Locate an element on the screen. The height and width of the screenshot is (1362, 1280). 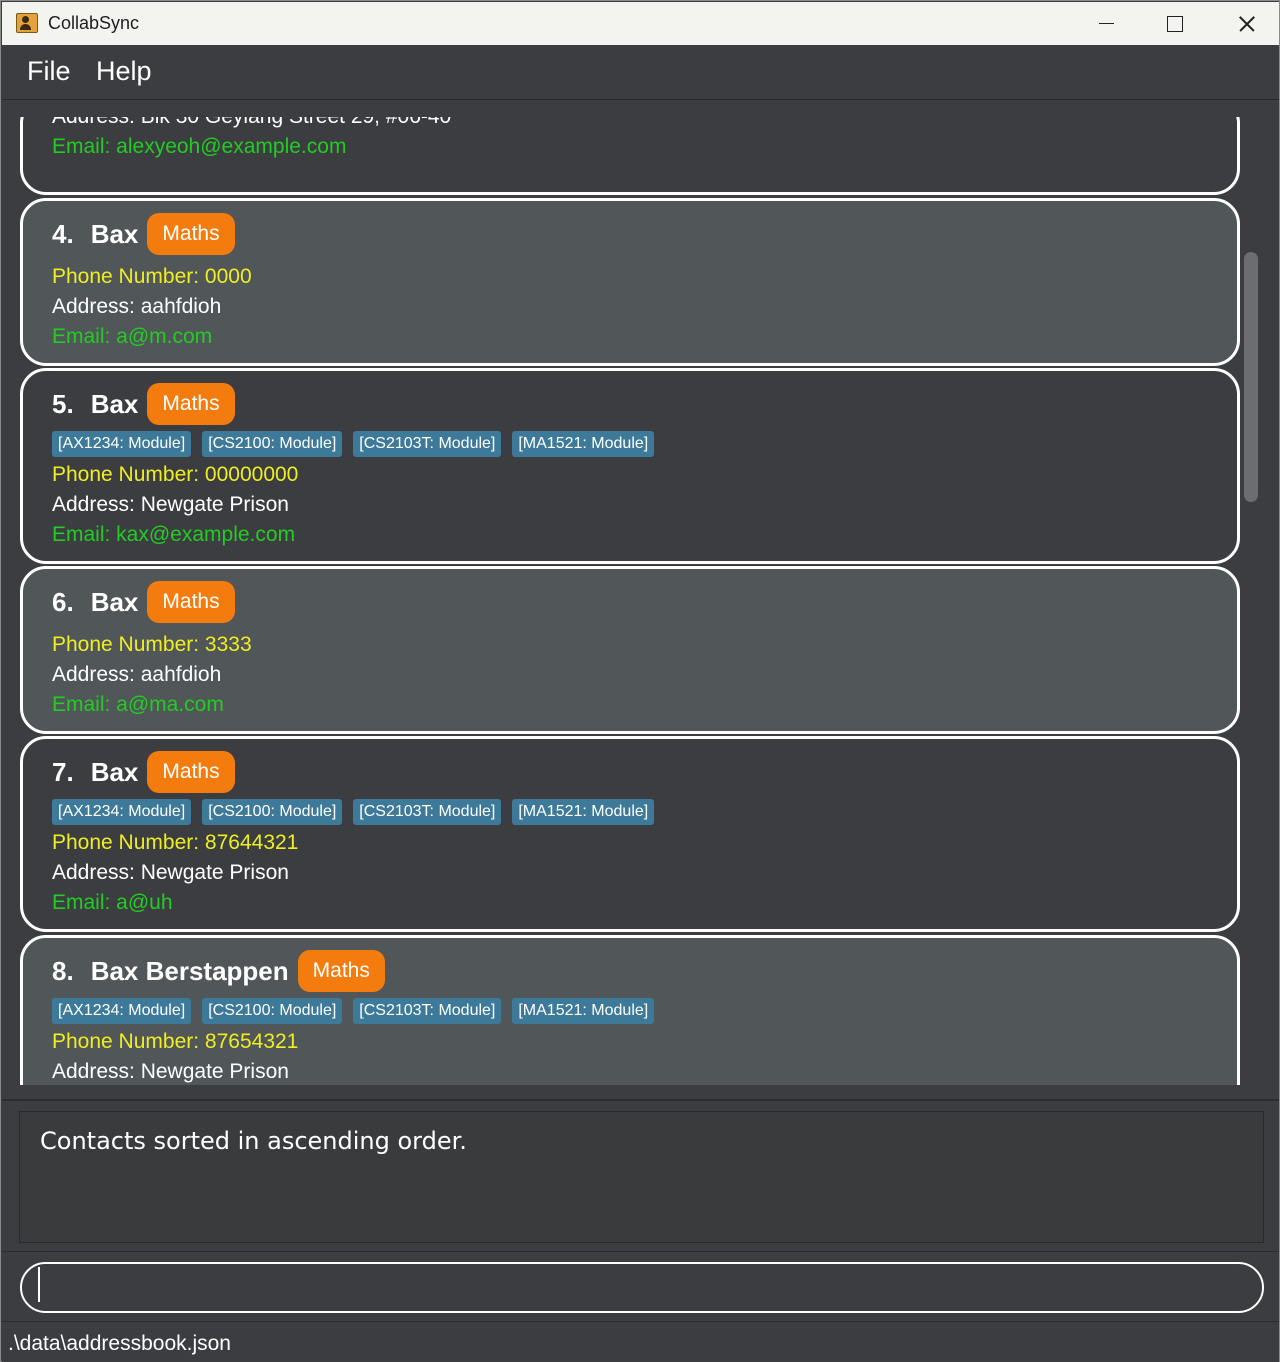
contact-email: Email: a@uh is located at coordinates (112, 902).